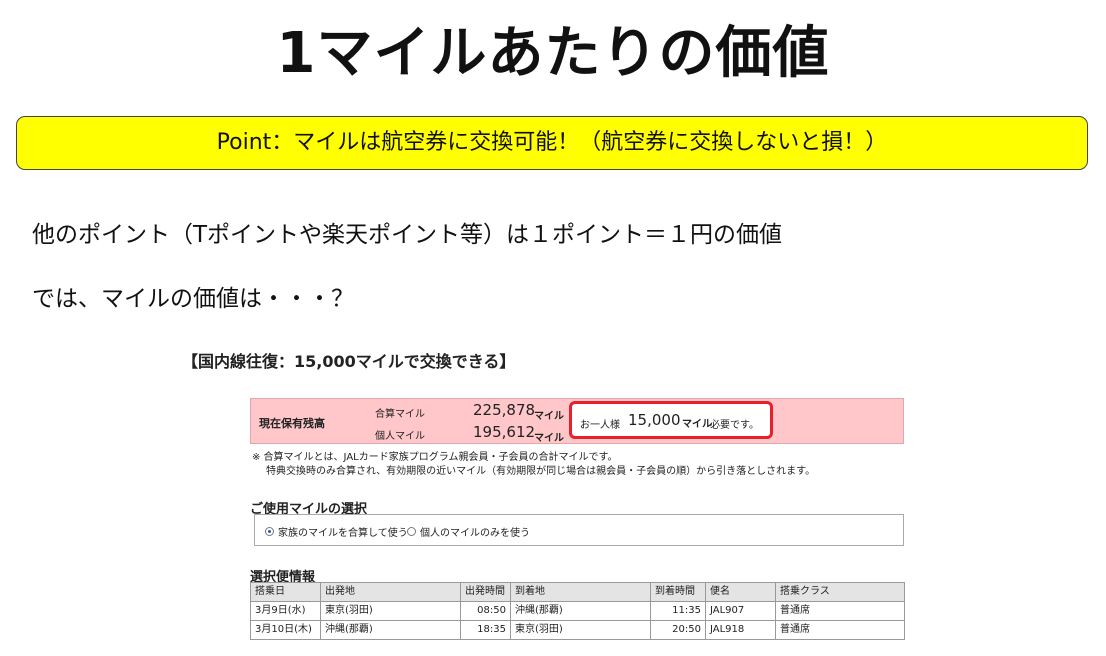 This screenshot has height=656, width=1106. What do you see at coordinates (697, 424) in the screenshot?
I see `required-miles-unit: マイル` at bounding box center [697, 424].